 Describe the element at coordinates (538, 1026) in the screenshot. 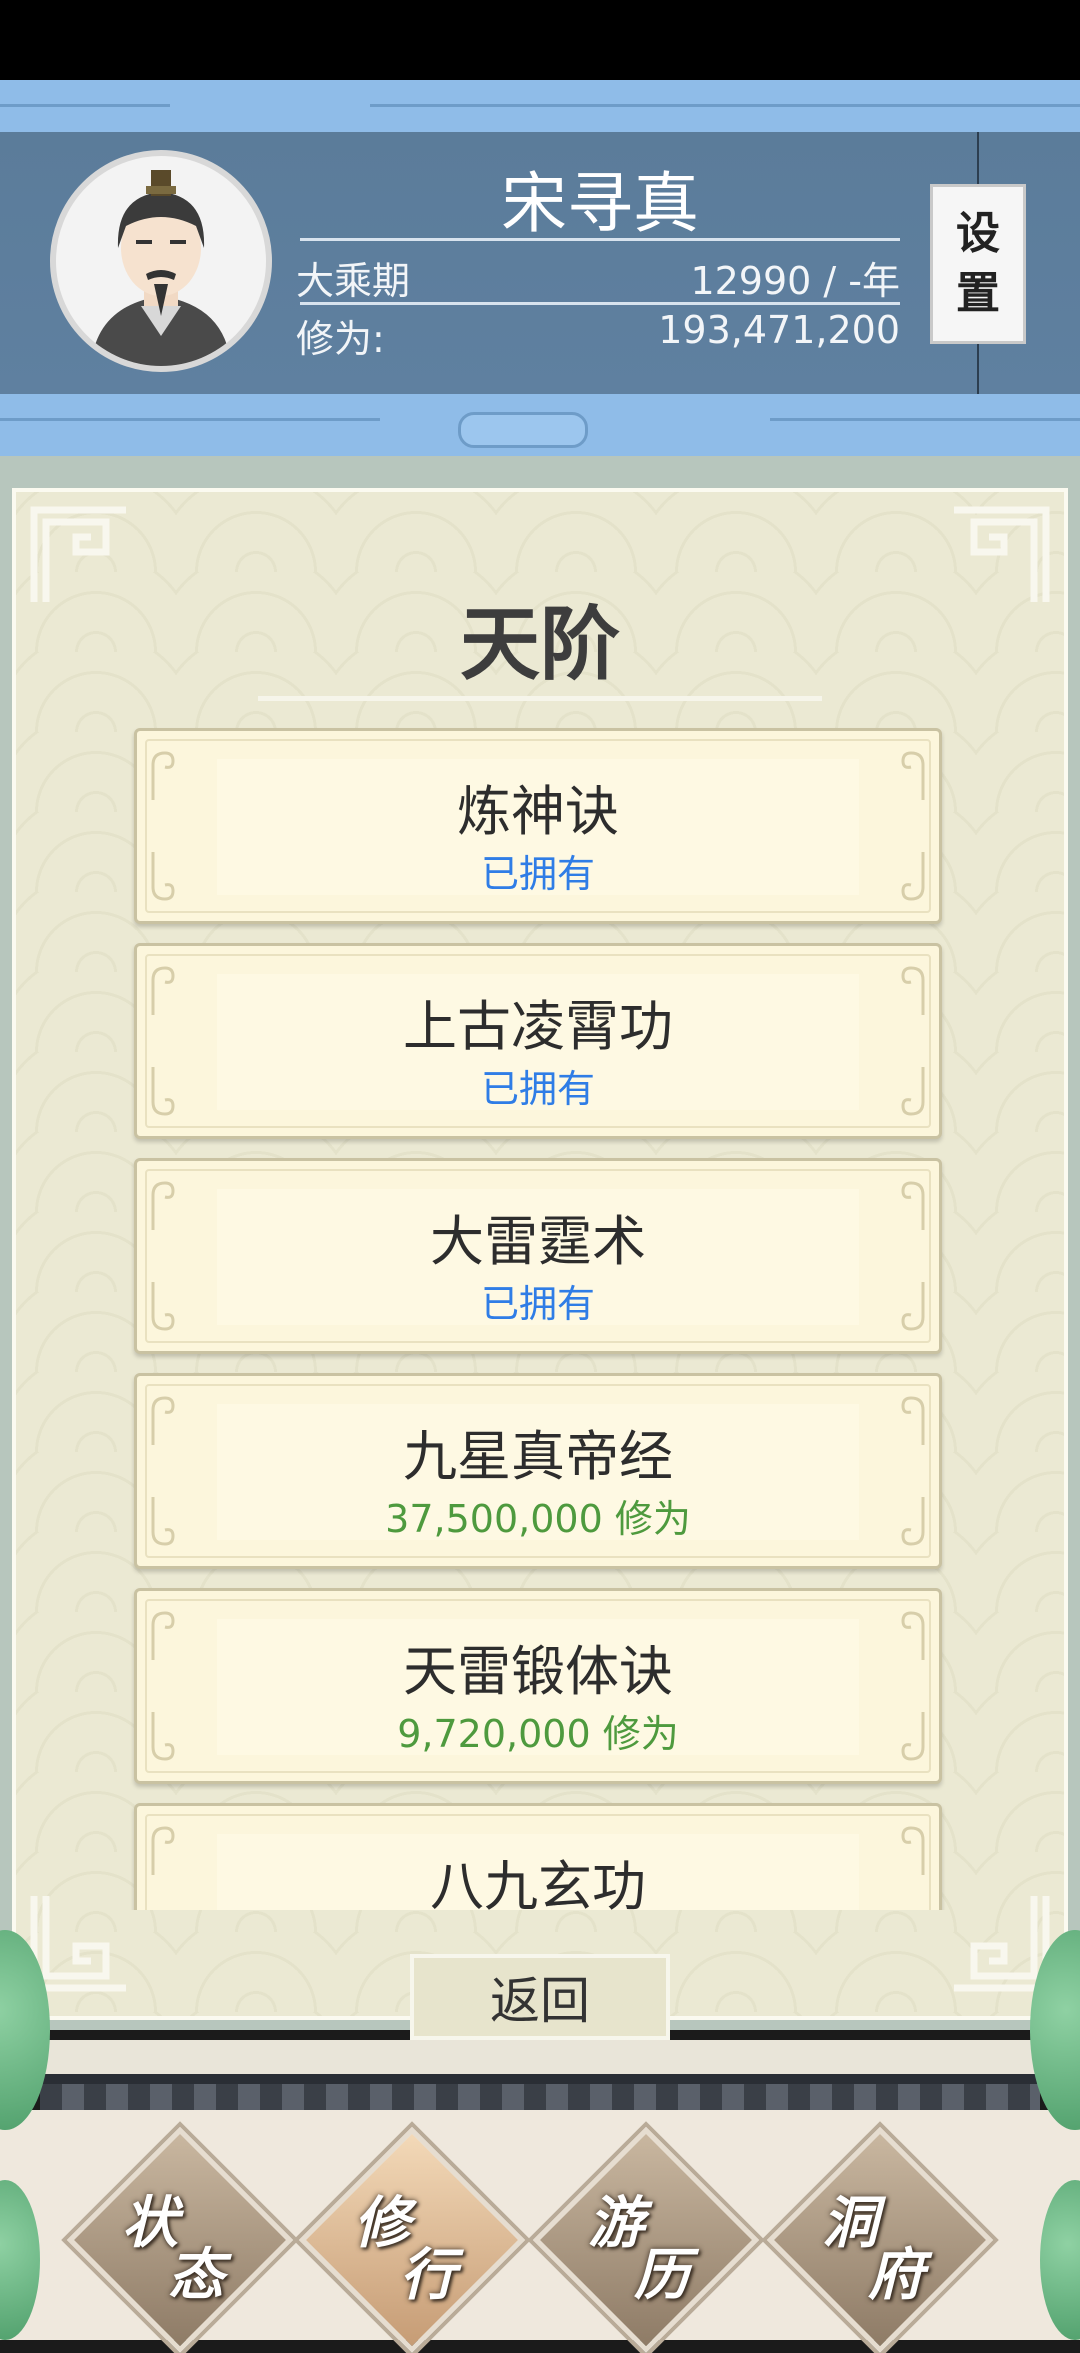

I see `skill-name: 上古凌霄功` at that location.